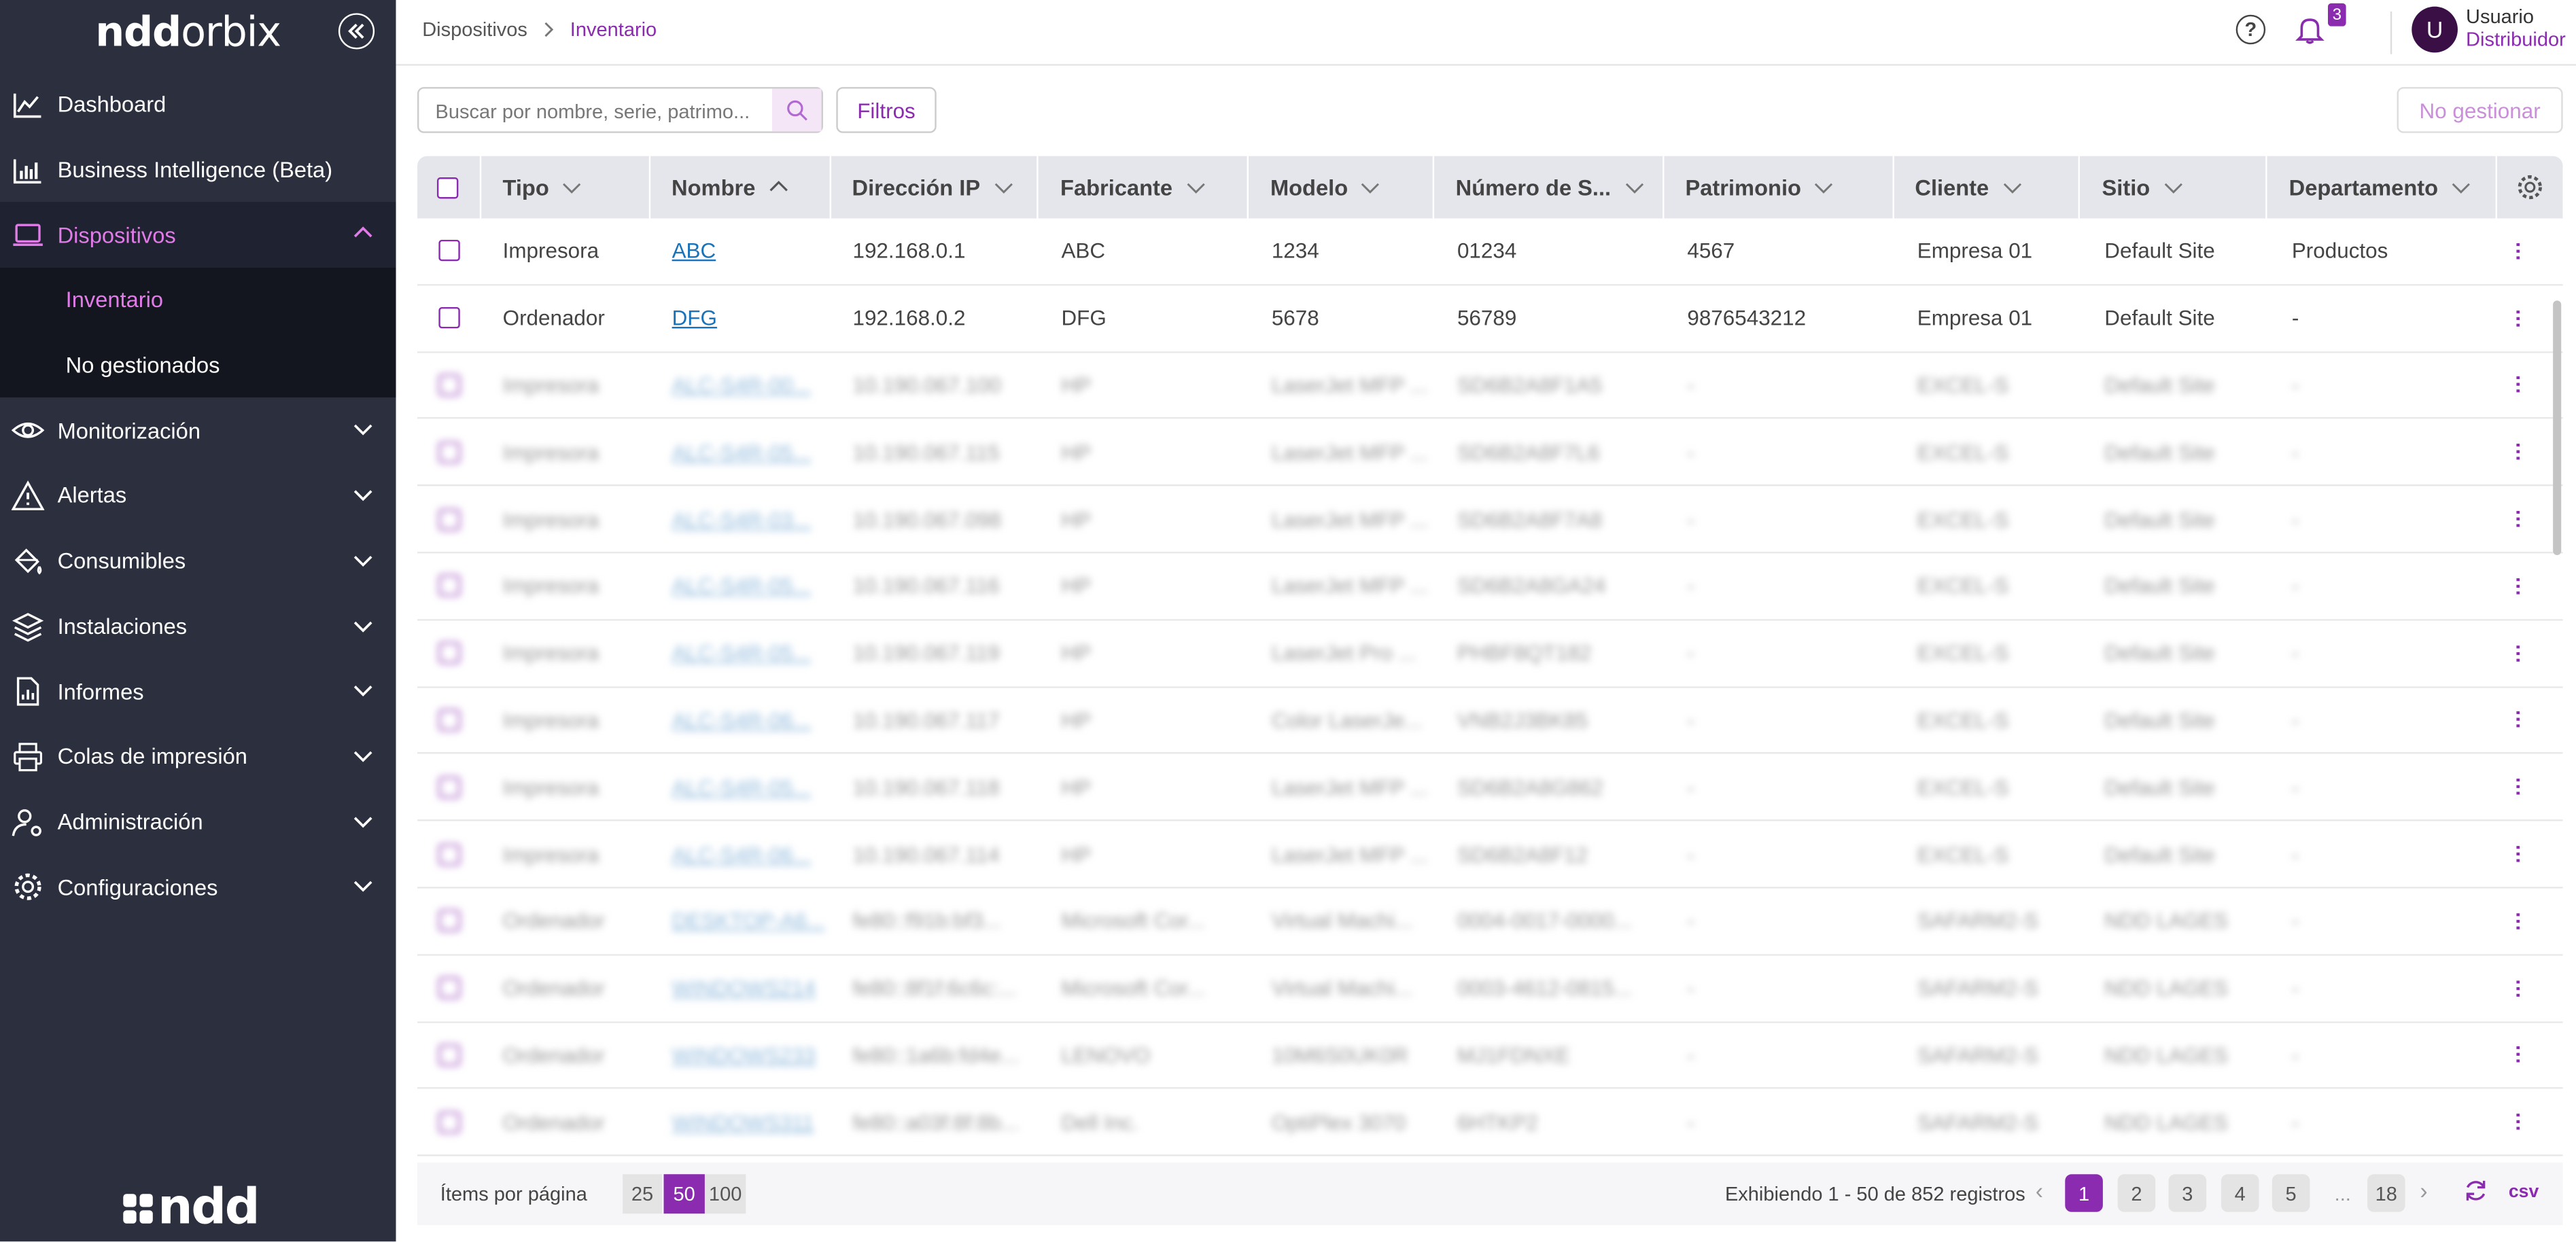 This screenshot has height=1242, width=2576. I want to click on column-header: Departamento, so click(2382, 188).